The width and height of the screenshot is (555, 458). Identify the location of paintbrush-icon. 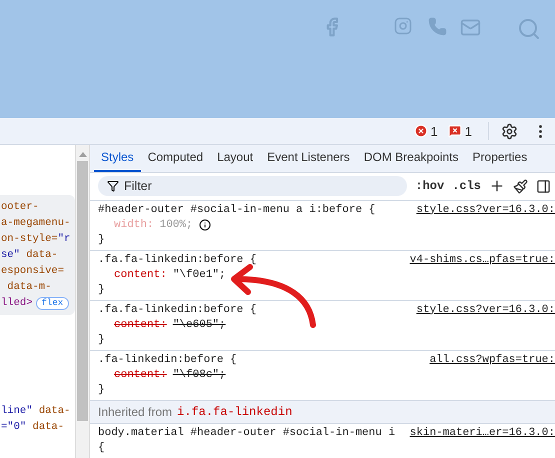
(520, 186).